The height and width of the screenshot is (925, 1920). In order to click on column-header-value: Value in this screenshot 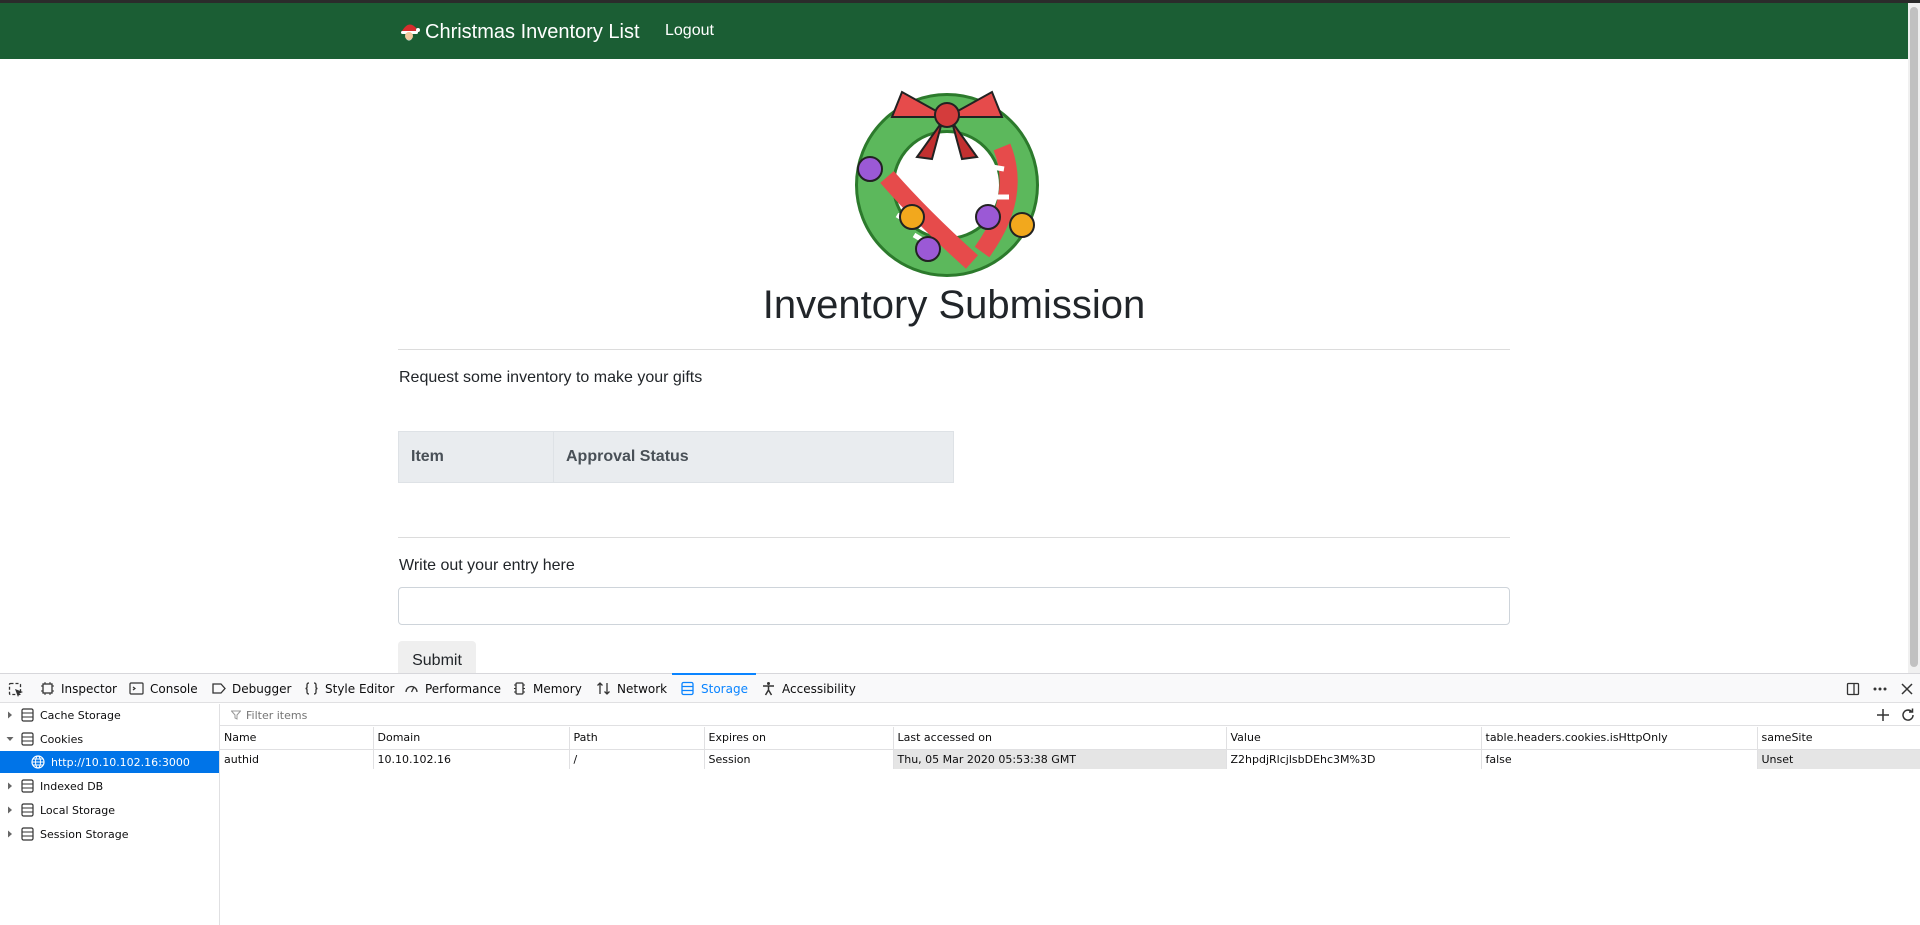, I will do `click(1354, 738)`.